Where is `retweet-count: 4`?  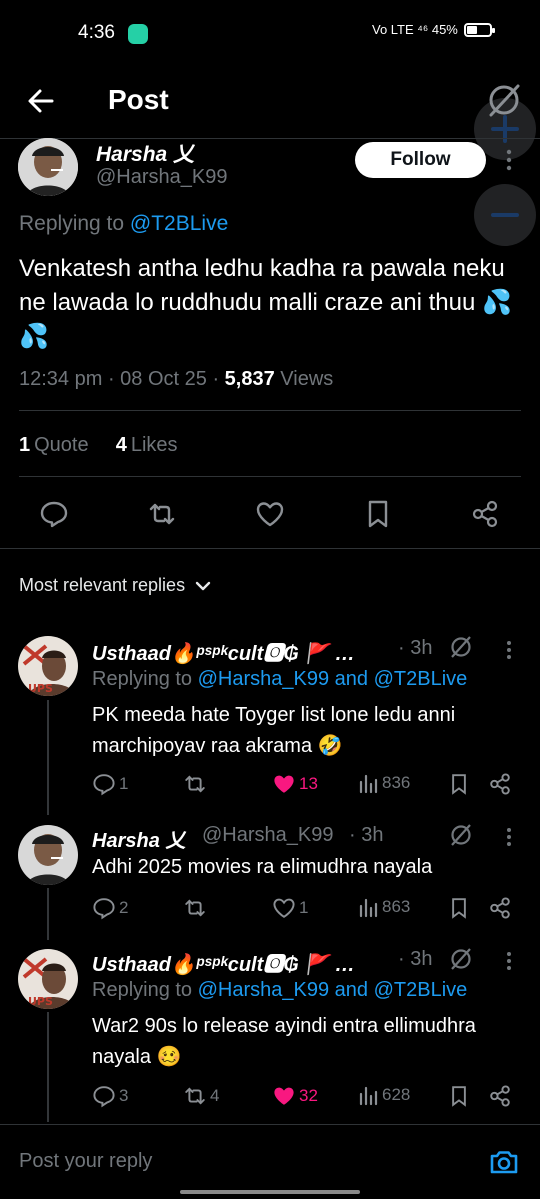
retweet-count: 4 is located at coordinates (215, 1095).